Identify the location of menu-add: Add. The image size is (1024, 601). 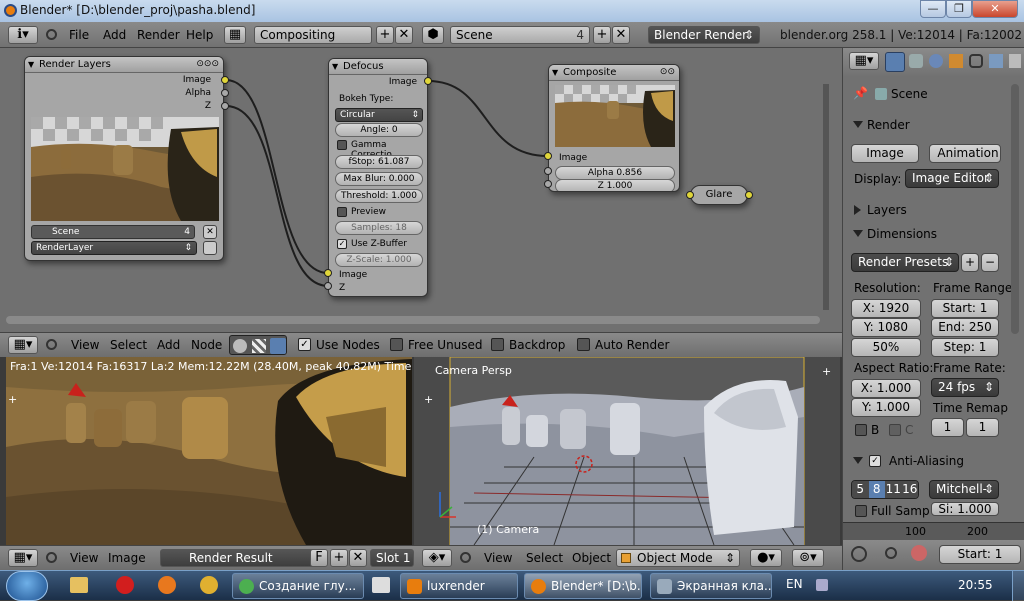
(114, 35).